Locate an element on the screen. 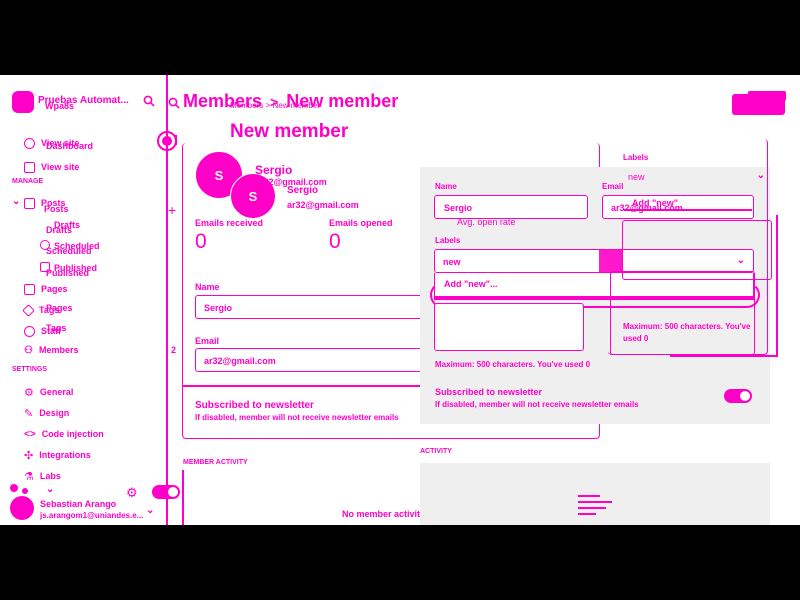  code-icon: <> is located at coordinates (30, 434).